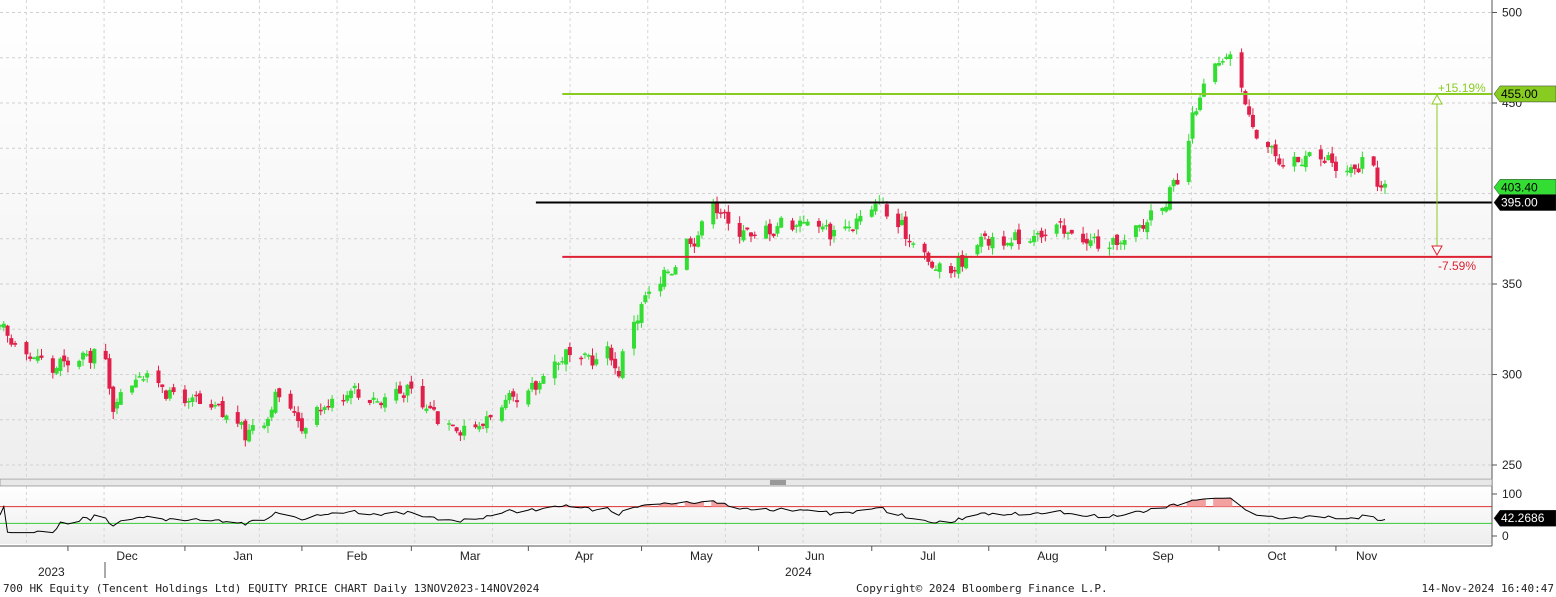 This screenshot has width=1556, height=597. I want to click on x-year-label: 2024, so click(798, 572).